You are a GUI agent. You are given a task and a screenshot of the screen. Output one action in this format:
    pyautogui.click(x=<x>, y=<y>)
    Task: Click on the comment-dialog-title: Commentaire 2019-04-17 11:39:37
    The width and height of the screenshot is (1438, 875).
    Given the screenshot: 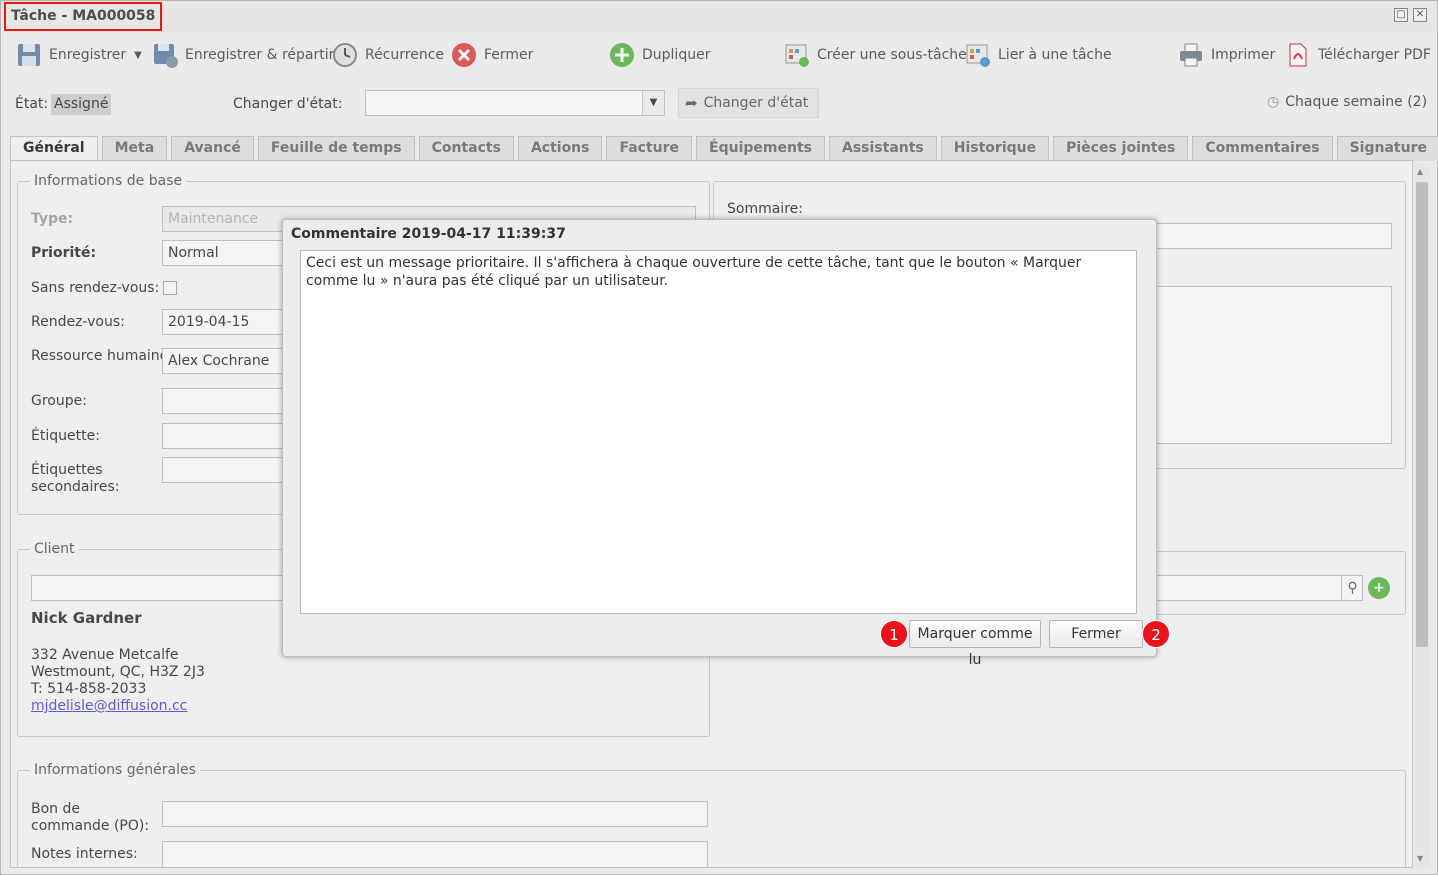 What is the action you would take?
    pyautogui.click(x=428, y=234)
    